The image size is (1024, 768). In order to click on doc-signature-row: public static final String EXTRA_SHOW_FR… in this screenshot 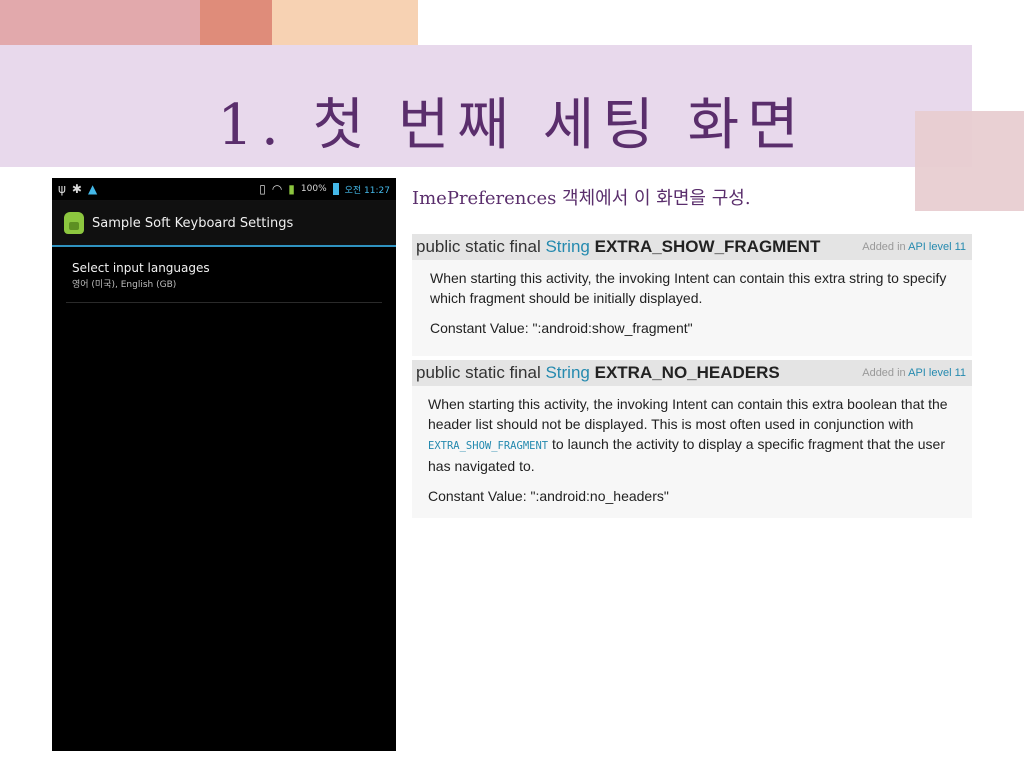, I will do `click(692, 247)`.